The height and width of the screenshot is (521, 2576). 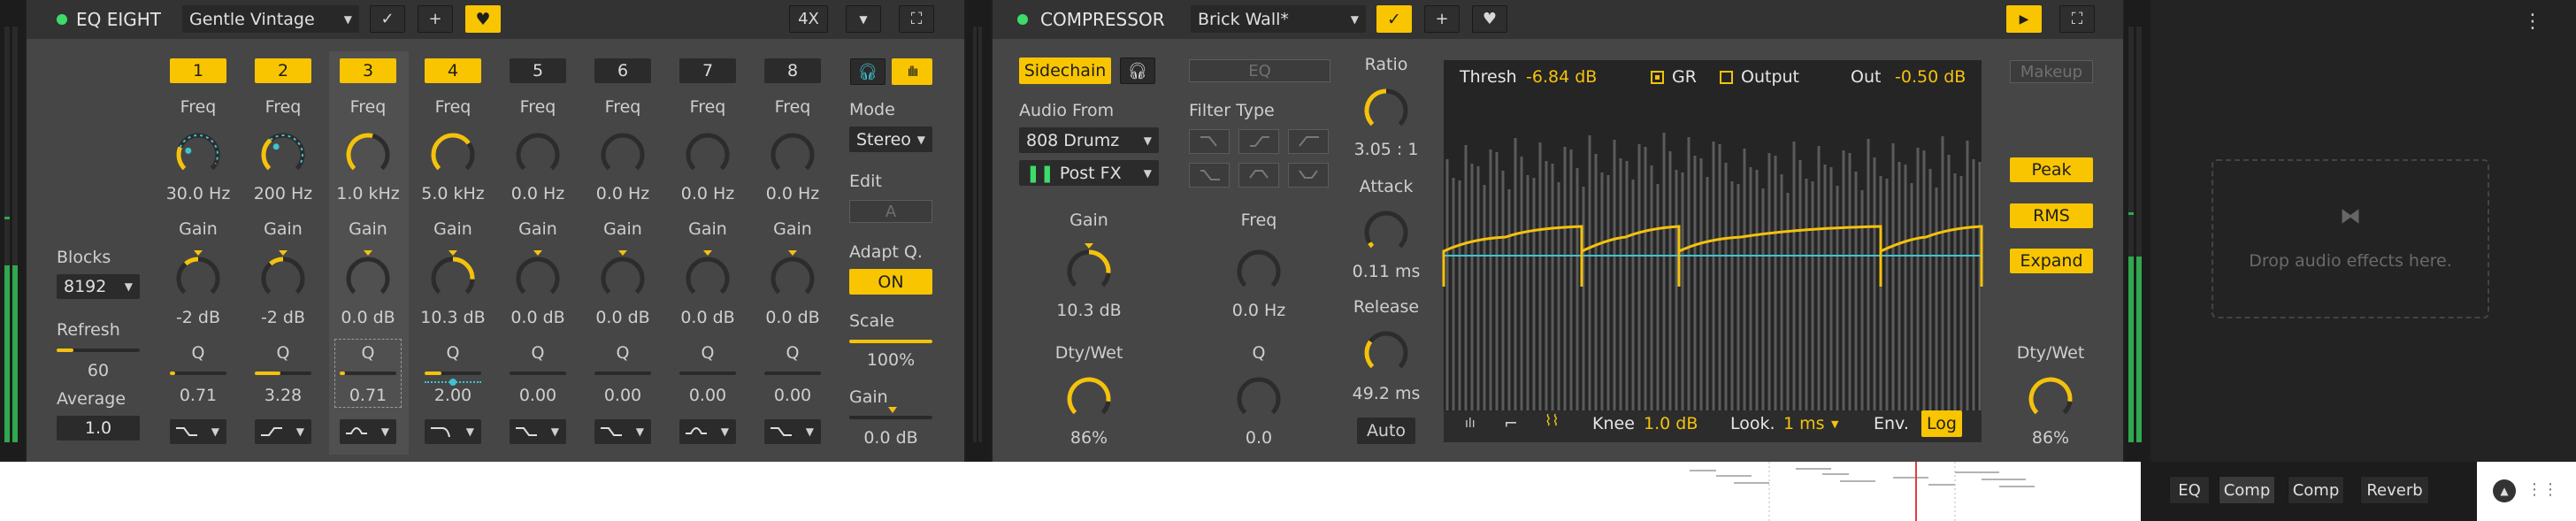 What do you see at coordinates (1386, 111) in the screenshot?
I see `ratio-knob` at bounding box center [1386, 111].